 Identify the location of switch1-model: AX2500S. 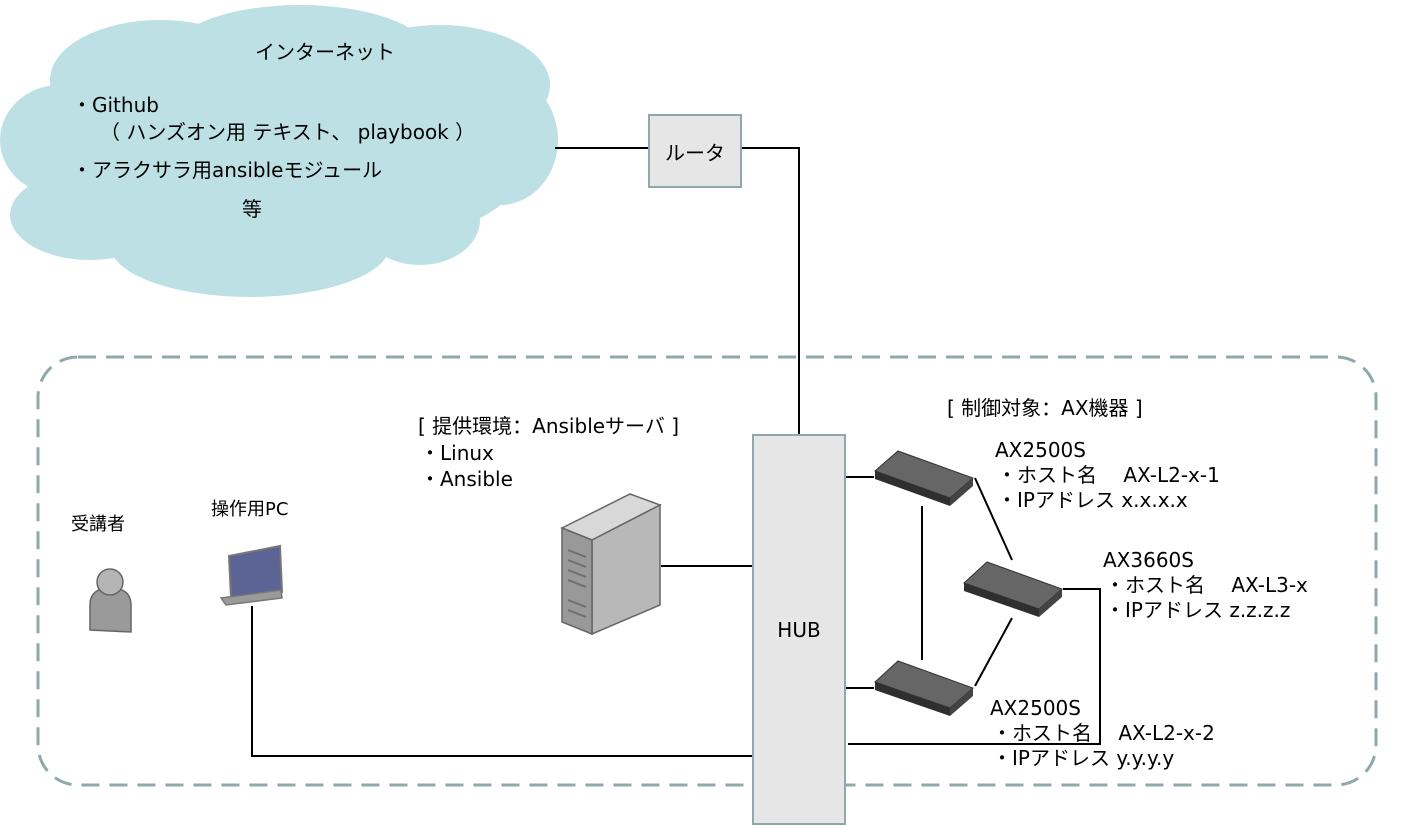
(1040, 450).